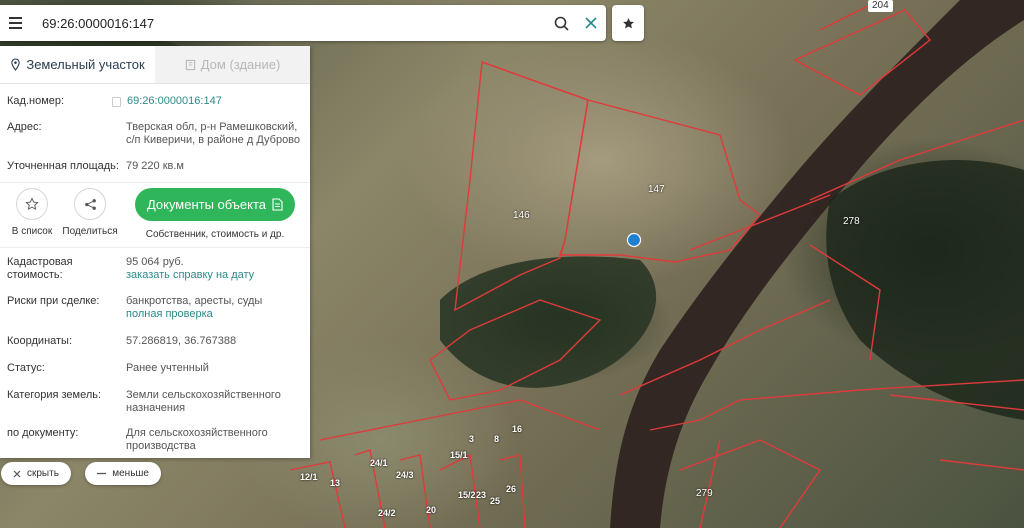  I want to click on field-label: по документу:, so click(43, 433).